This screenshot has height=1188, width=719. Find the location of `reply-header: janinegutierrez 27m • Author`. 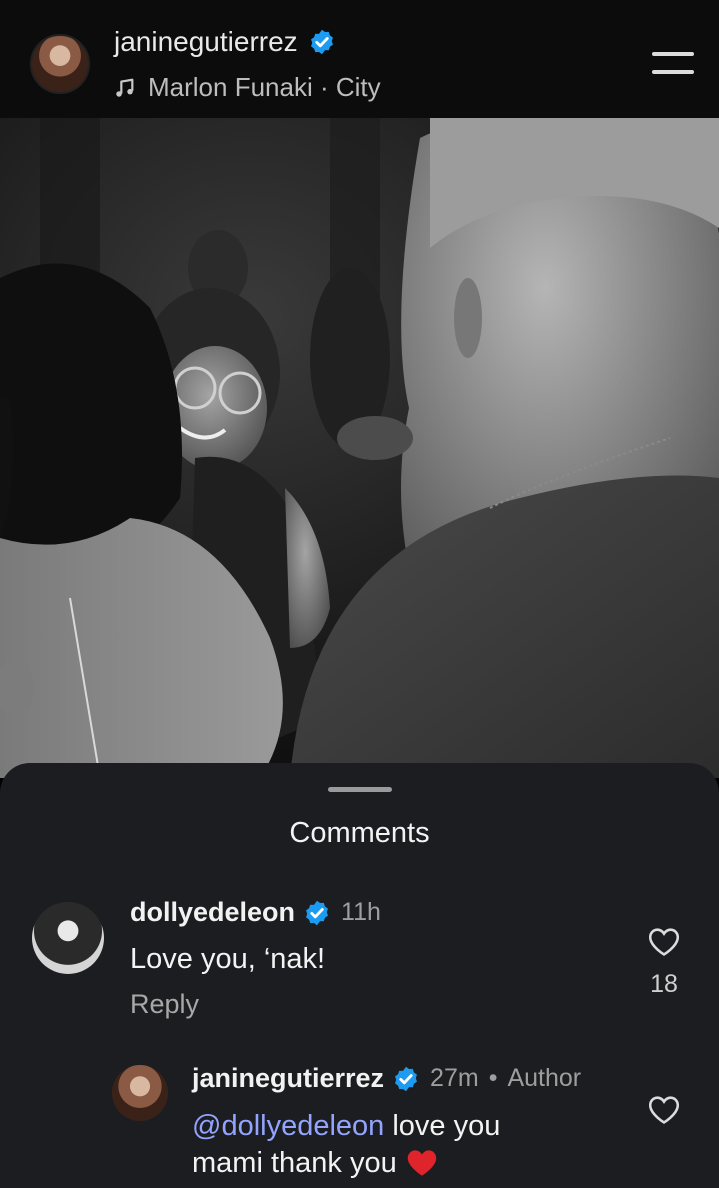

reply-header: janinegutierrez 27m • Author is located at coordinates (386, 1078).